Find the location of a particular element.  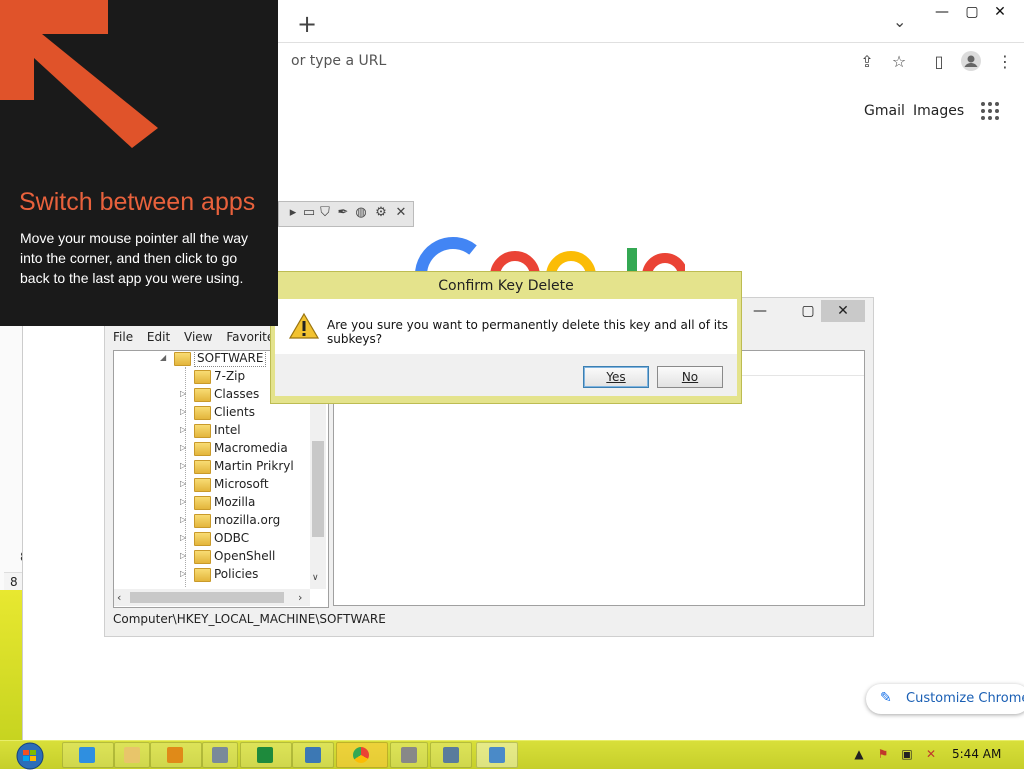

minimize-button: — is located at coordinates (942, 13).